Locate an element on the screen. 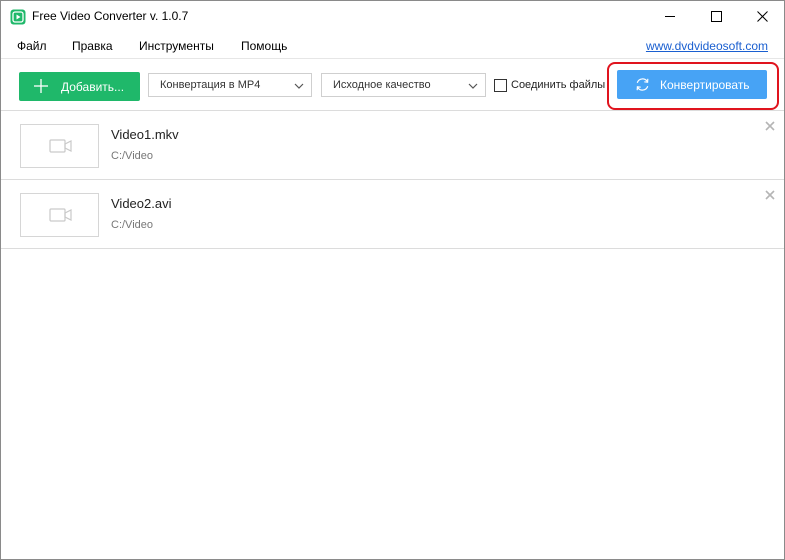 The width and height of the screenshot is (785, 560). maximize-icon is located at coordinates (716, 16).